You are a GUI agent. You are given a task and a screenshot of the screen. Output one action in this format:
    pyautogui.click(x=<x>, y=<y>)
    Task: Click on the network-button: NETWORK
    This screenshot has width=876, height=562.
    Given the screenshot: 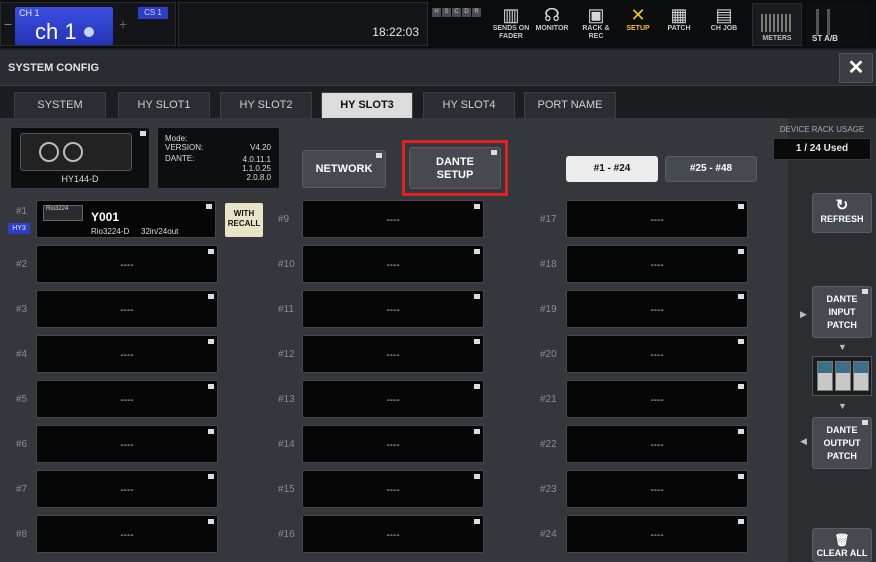 What is the action you would take?
    pyautogui.click(x=344, y=169)
    